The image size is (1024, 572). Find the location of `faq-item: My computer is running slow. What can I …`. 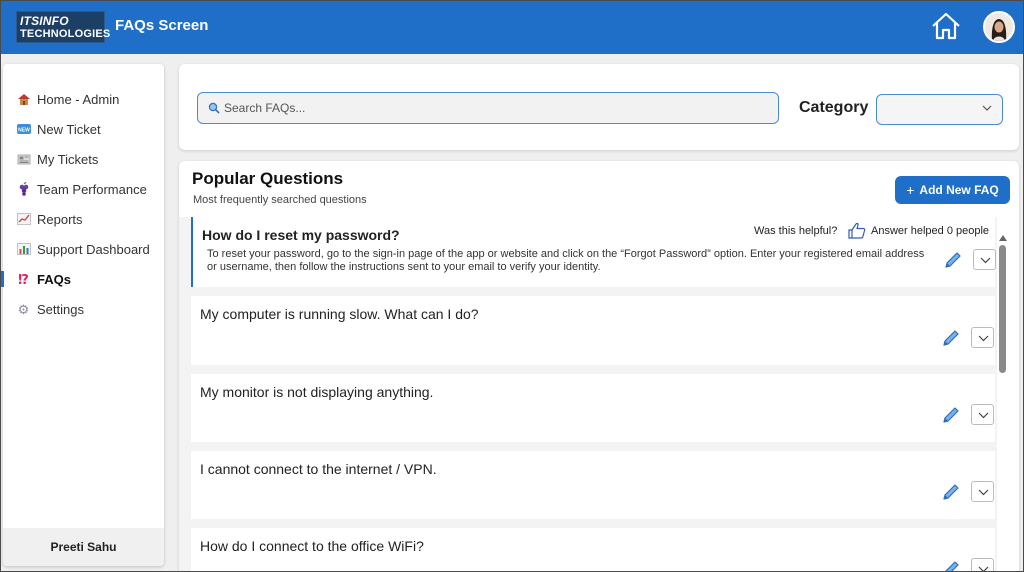

faq-item: My computer is running slow. What can I … is located at coordinates (593, 330).